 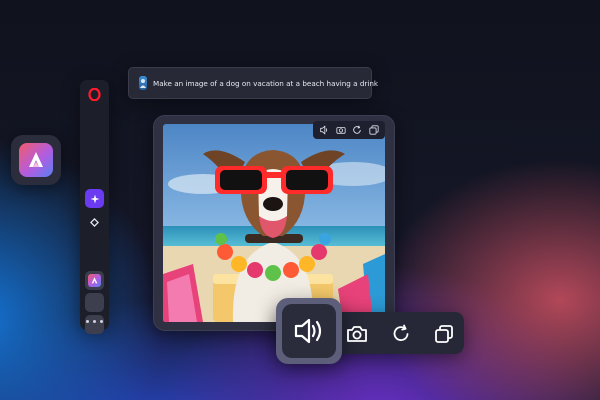 I want to click on speaker-button-highlight, so click(x=309, y=331).